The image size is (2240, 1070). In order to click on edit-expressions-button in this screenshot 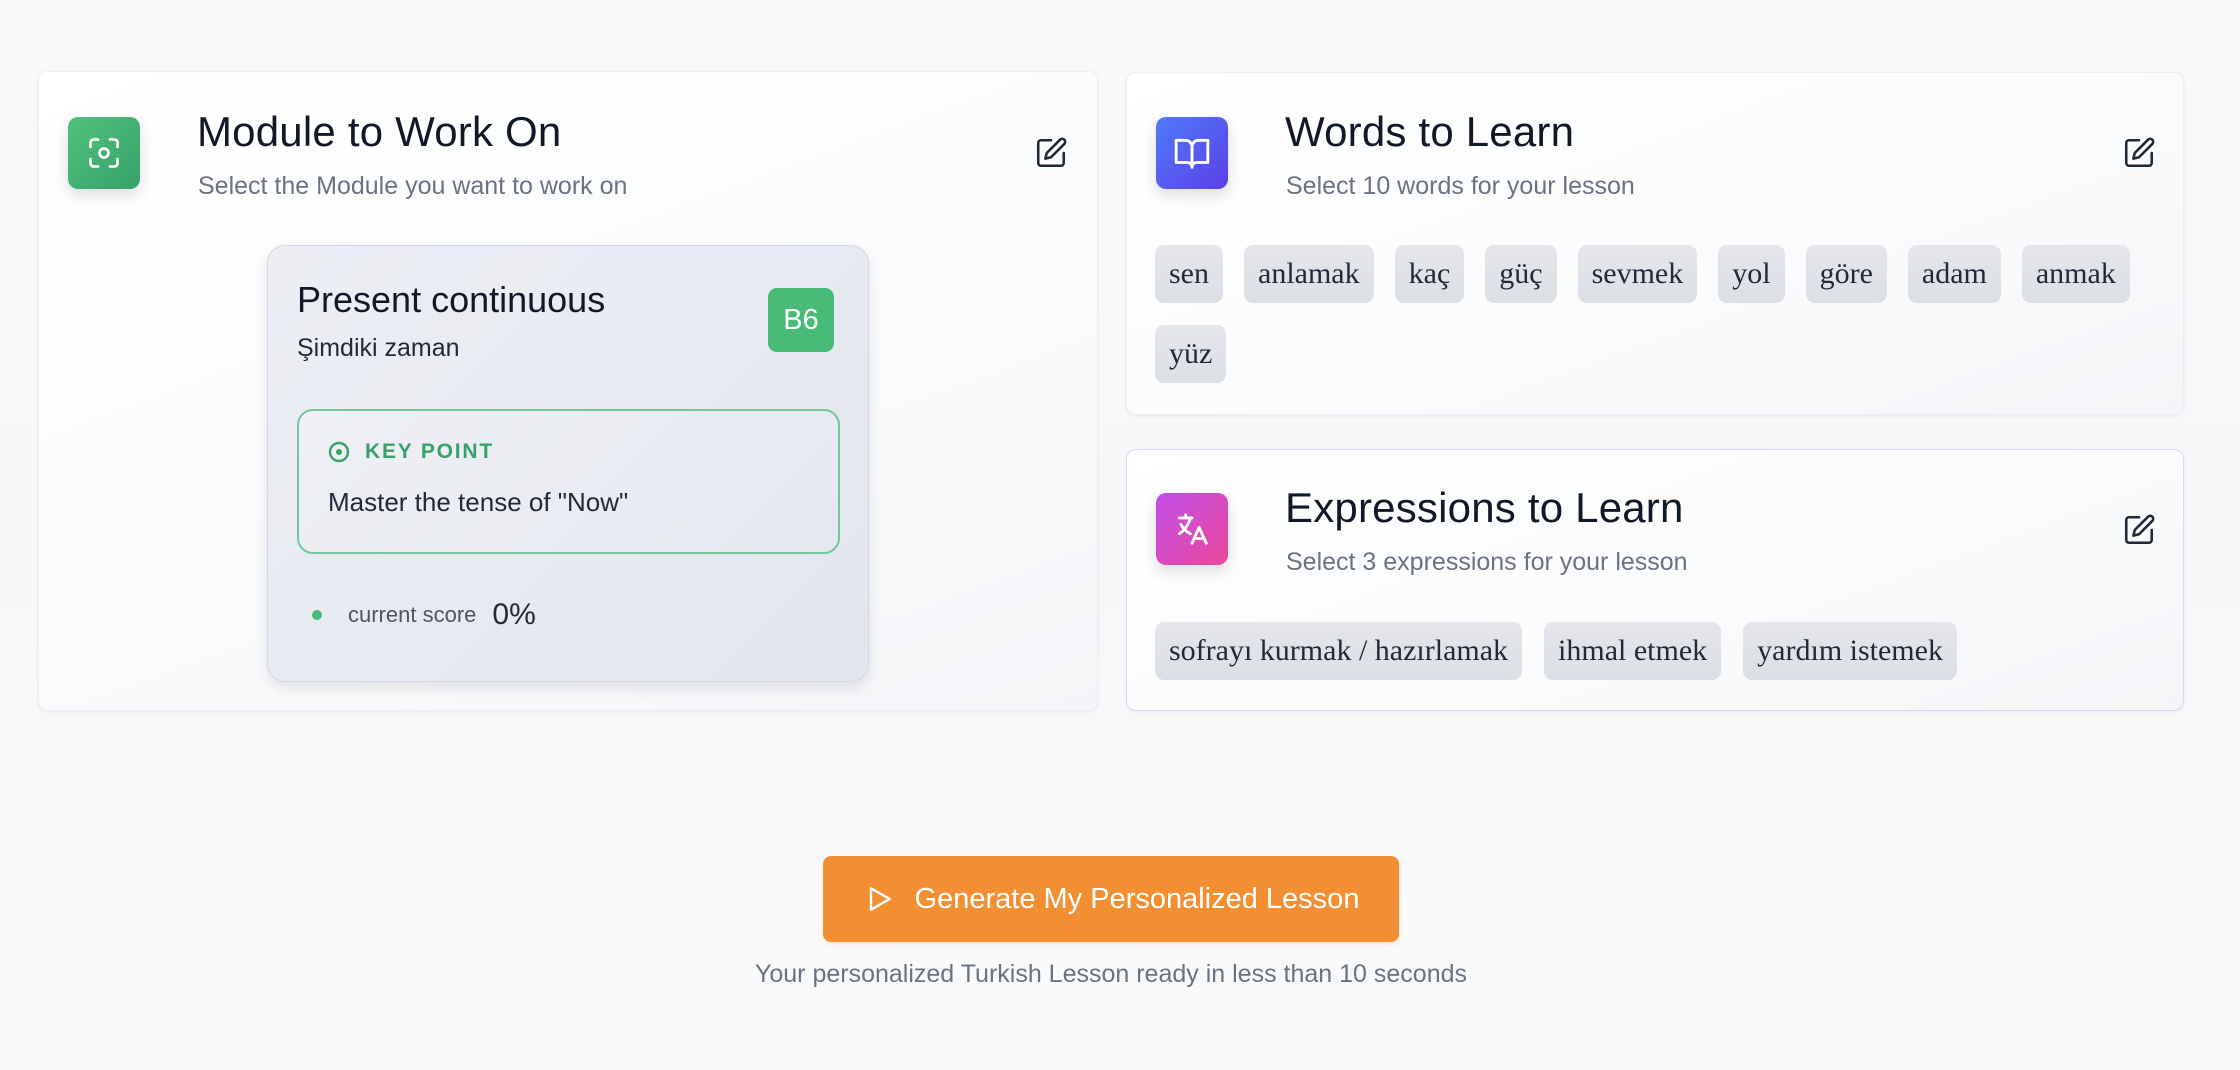, I will do `click(2139, 530)`.